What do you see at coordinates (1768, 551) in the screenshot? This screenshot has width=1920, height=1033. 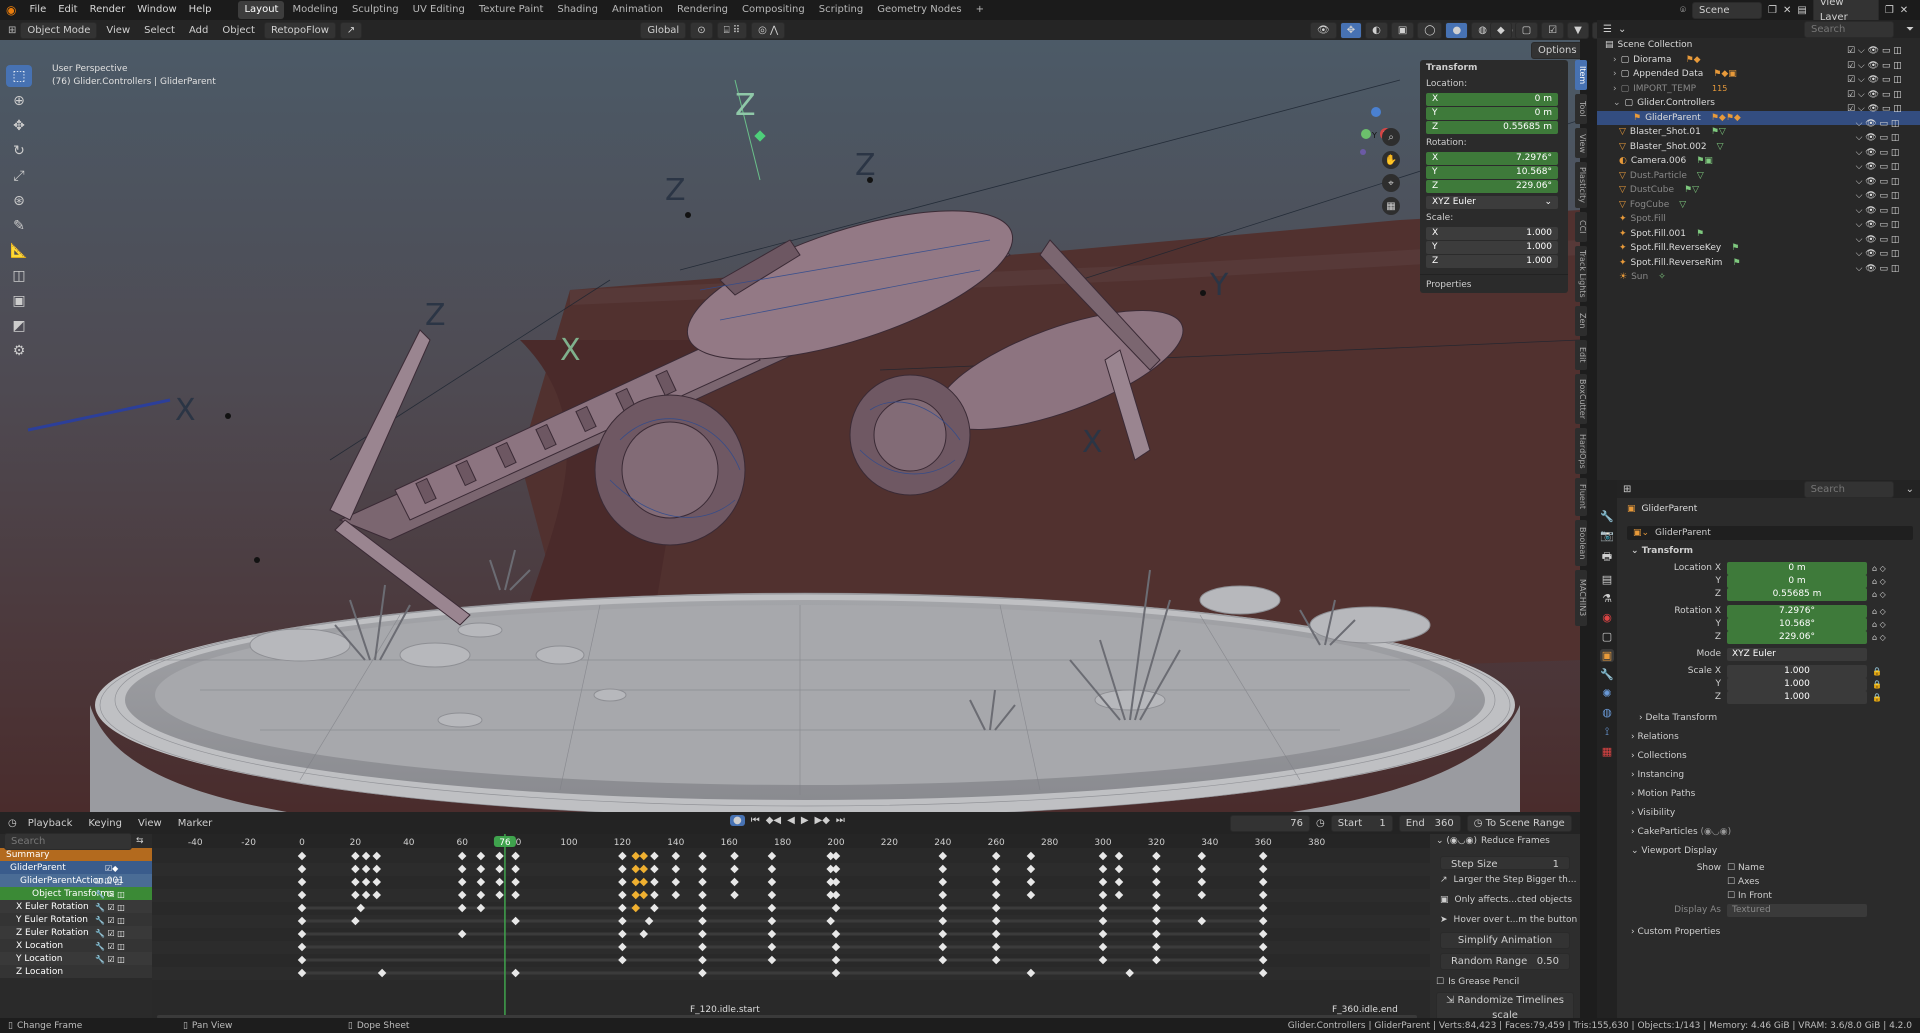 I see `transform-section-header: ⌄ Transform` at bounding box center [1768, 551].